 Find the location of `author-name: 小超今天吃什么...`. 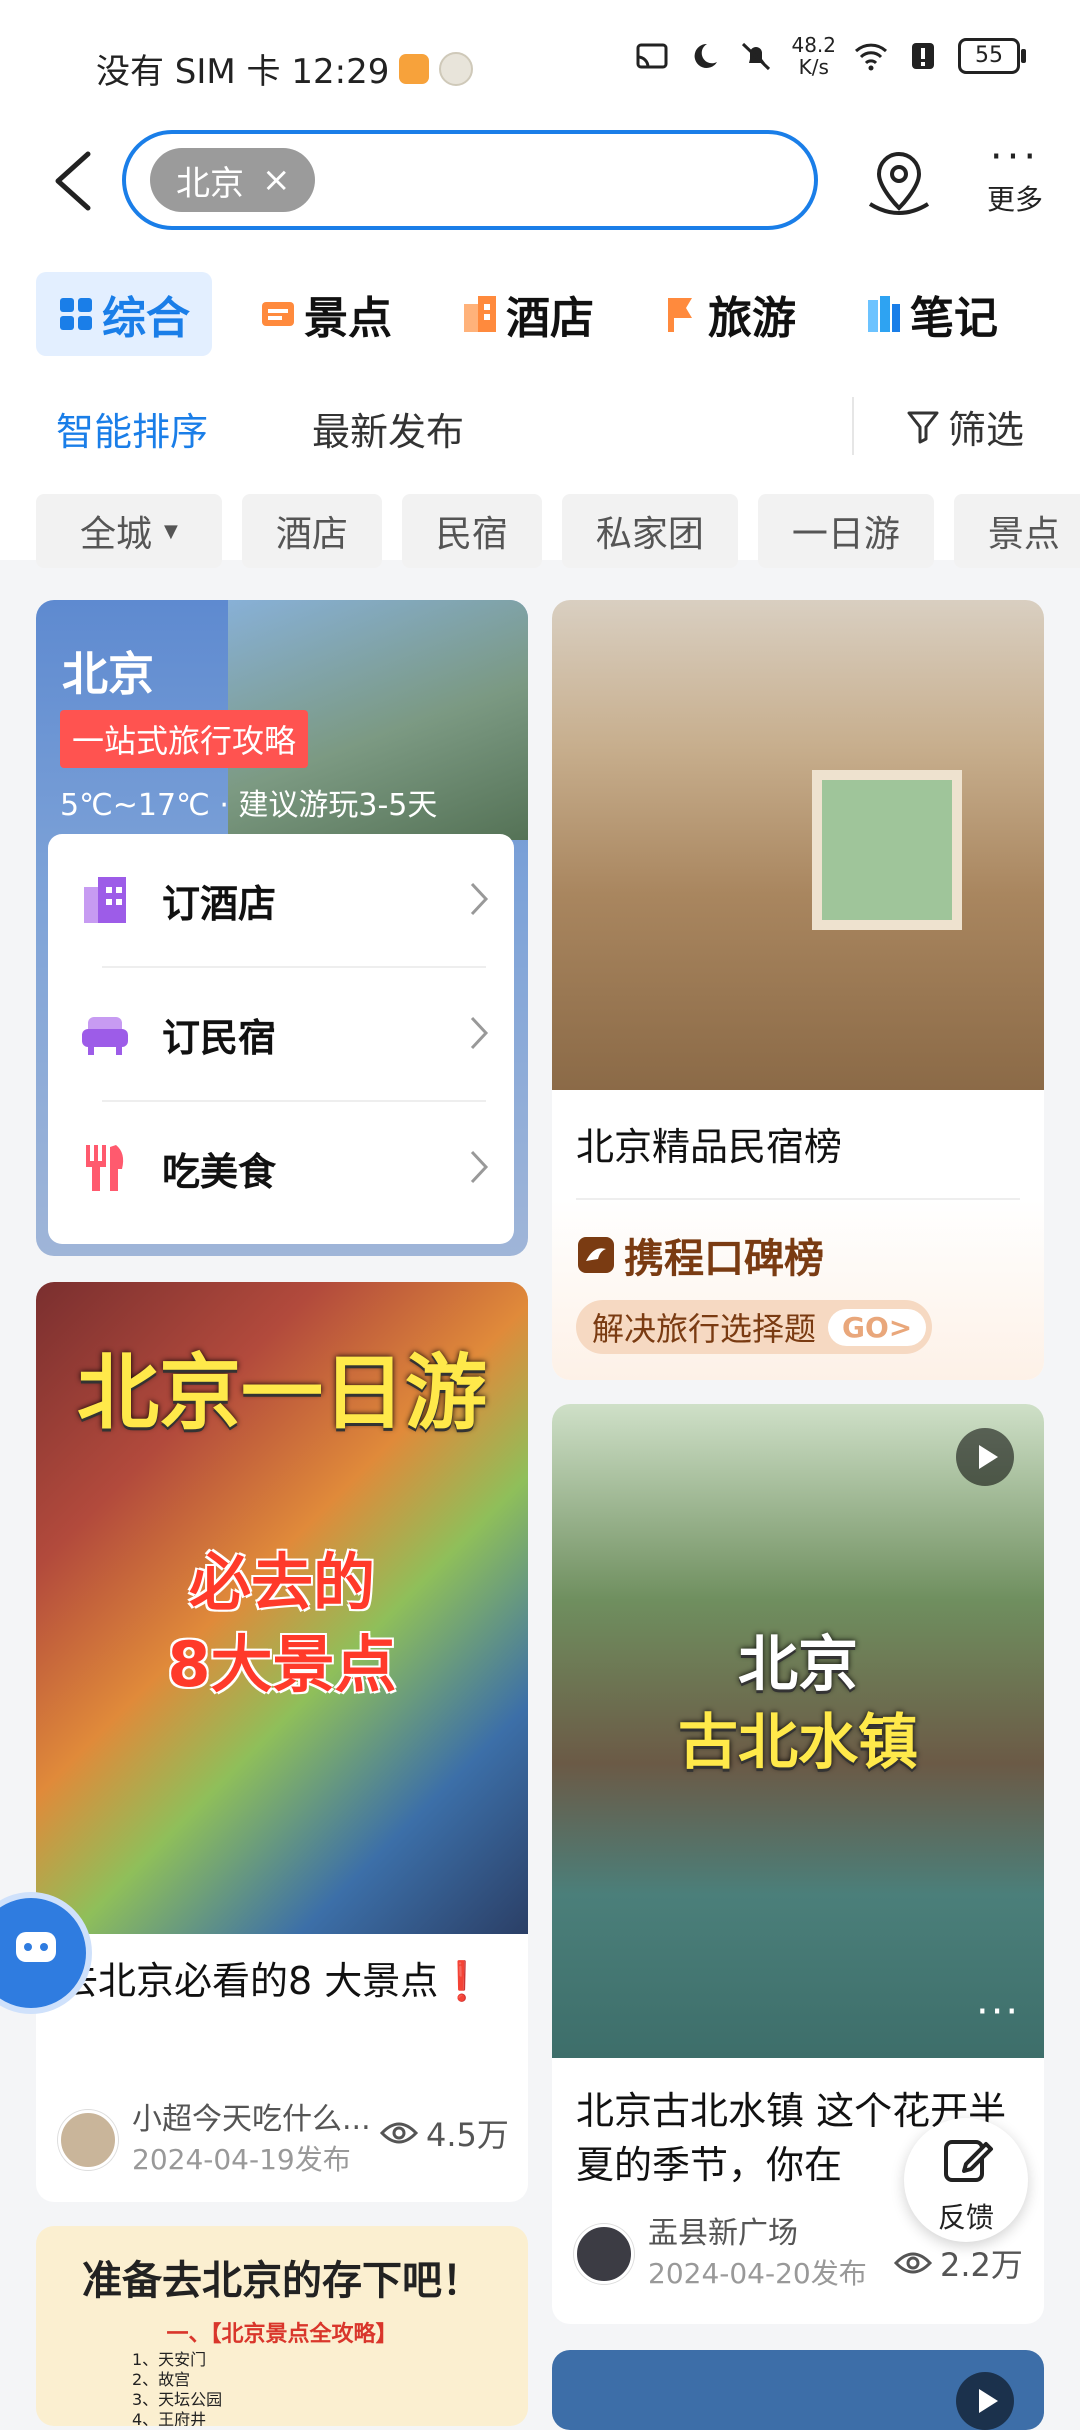

author-name: 小超今天吃什么... is located at coordinates (251, 2120).